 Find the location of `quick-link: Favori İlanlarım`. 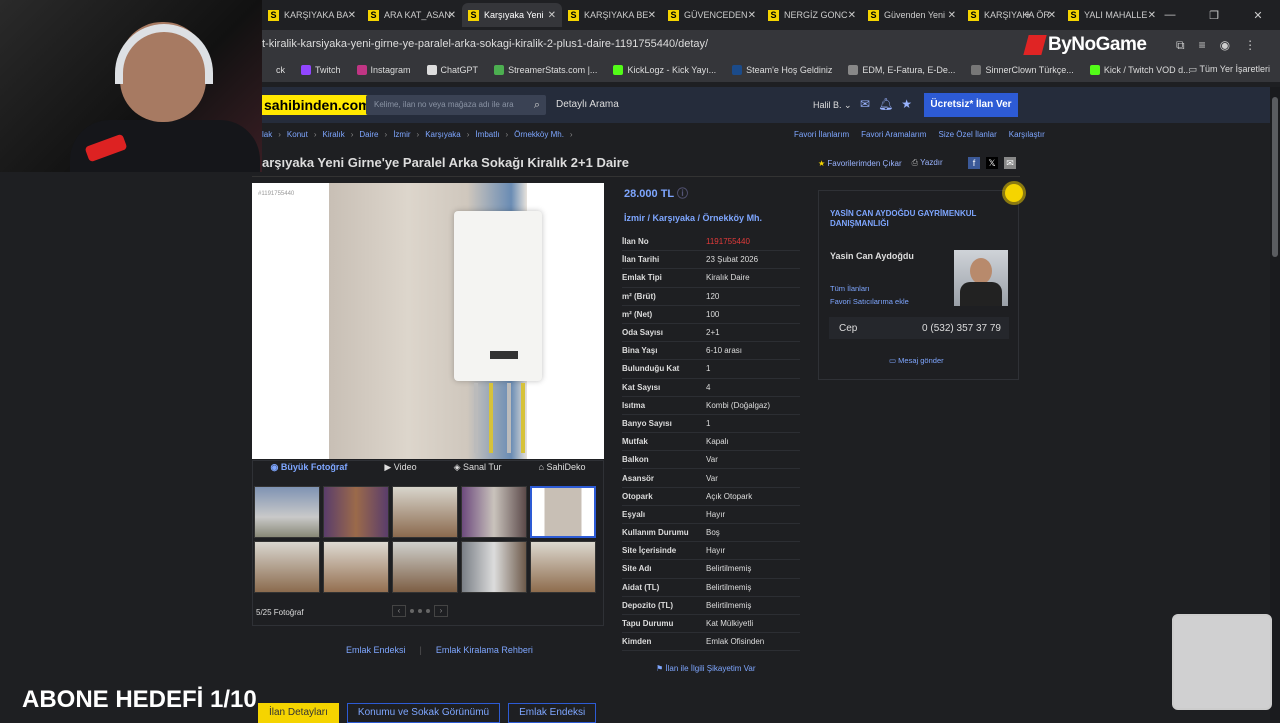

quick-link: Favori İlanlarım is located at coordinates (821, 134).